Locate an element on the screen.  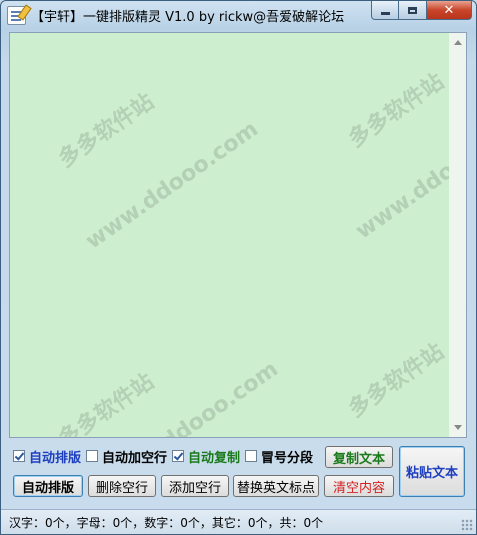
character-count-status: 汉字：0个，字母：0个，数字：0个，其它：0个，共：0个 is located at coordinates (166, 523).